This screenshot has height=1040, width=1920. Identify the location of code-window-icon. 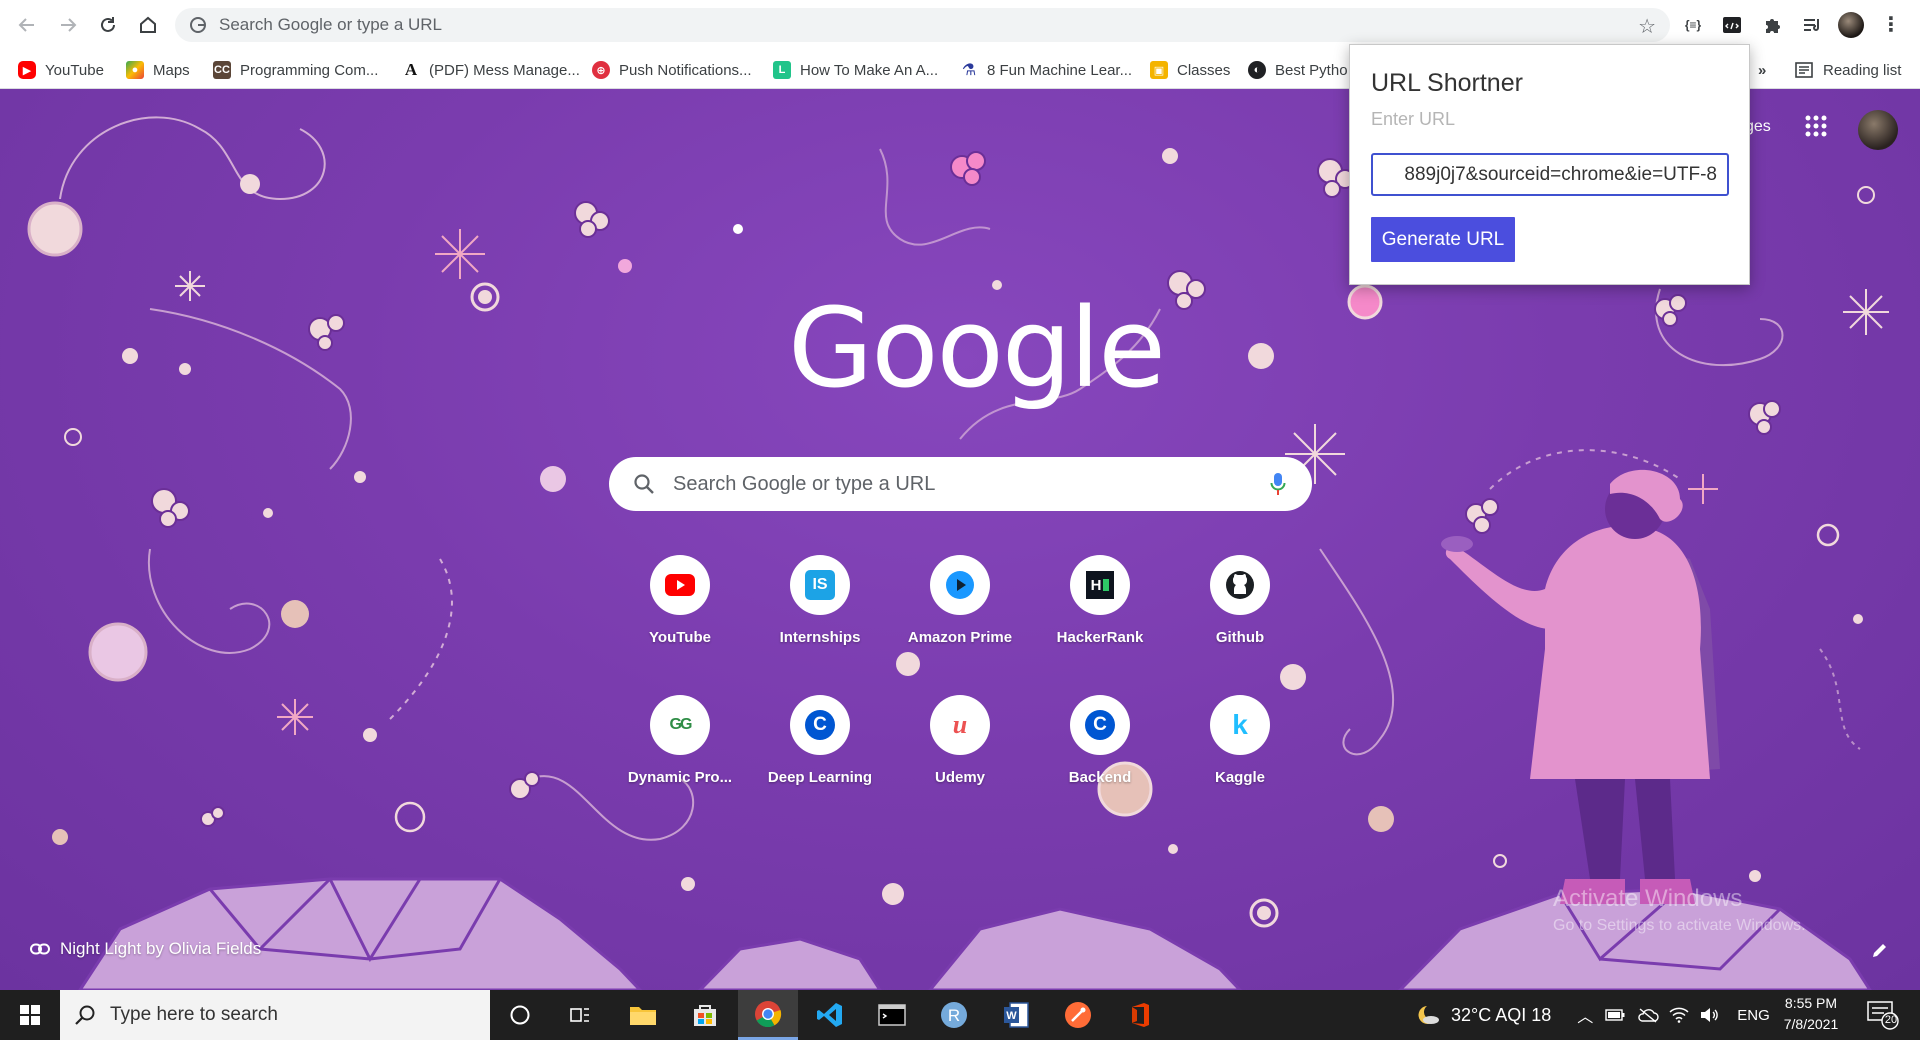
(1732, 25).